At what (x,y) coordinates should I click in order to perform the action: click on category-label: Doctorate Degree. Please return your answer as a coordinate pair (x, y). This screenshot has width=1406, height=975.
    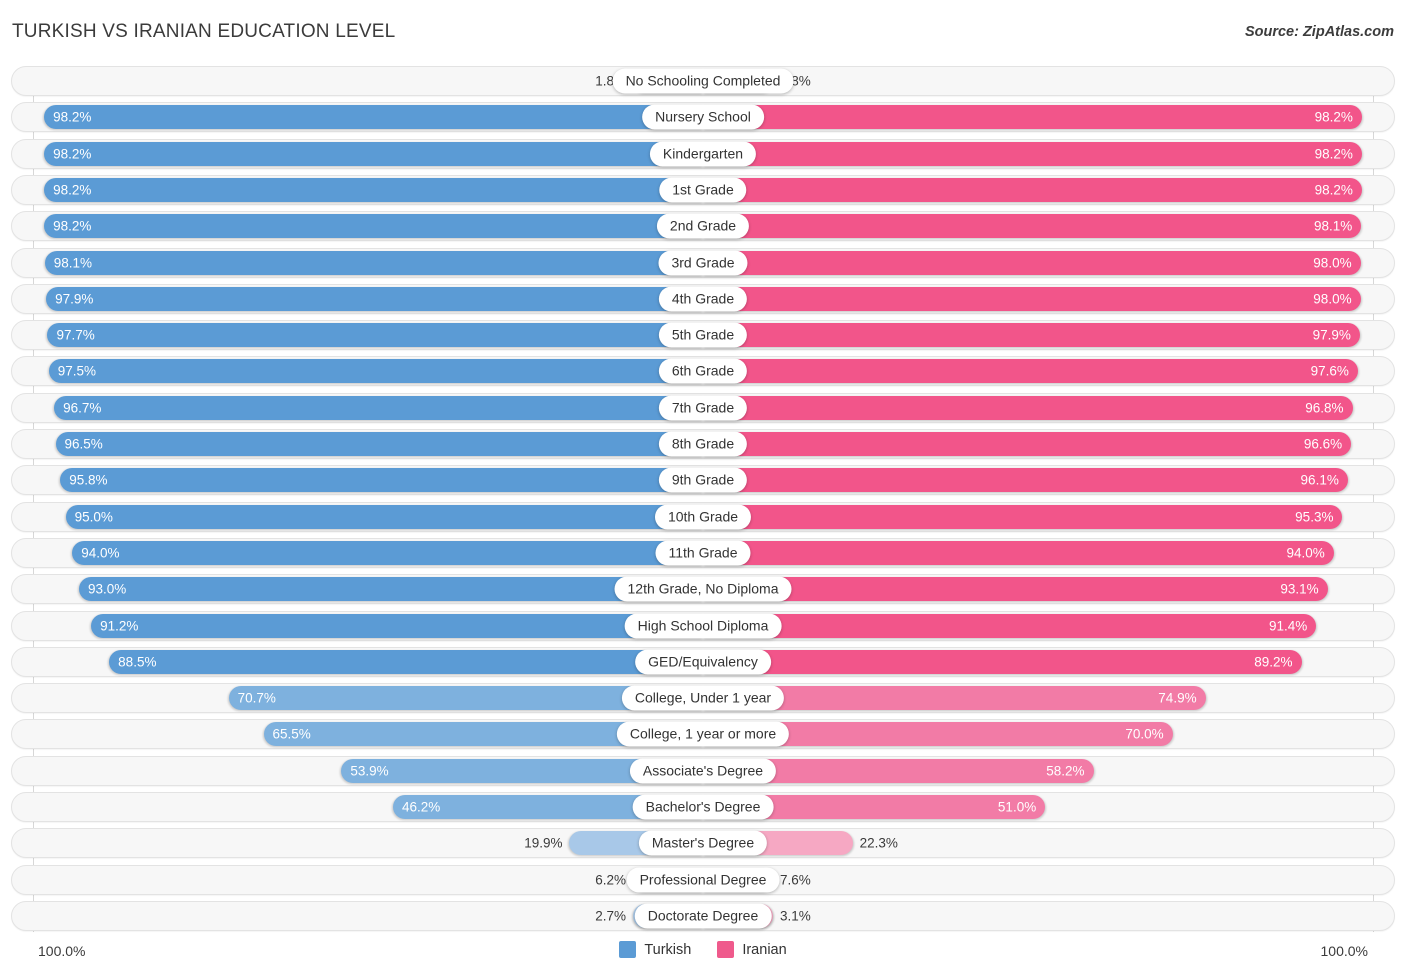
    Looking at the image, I should click on (703, 916).